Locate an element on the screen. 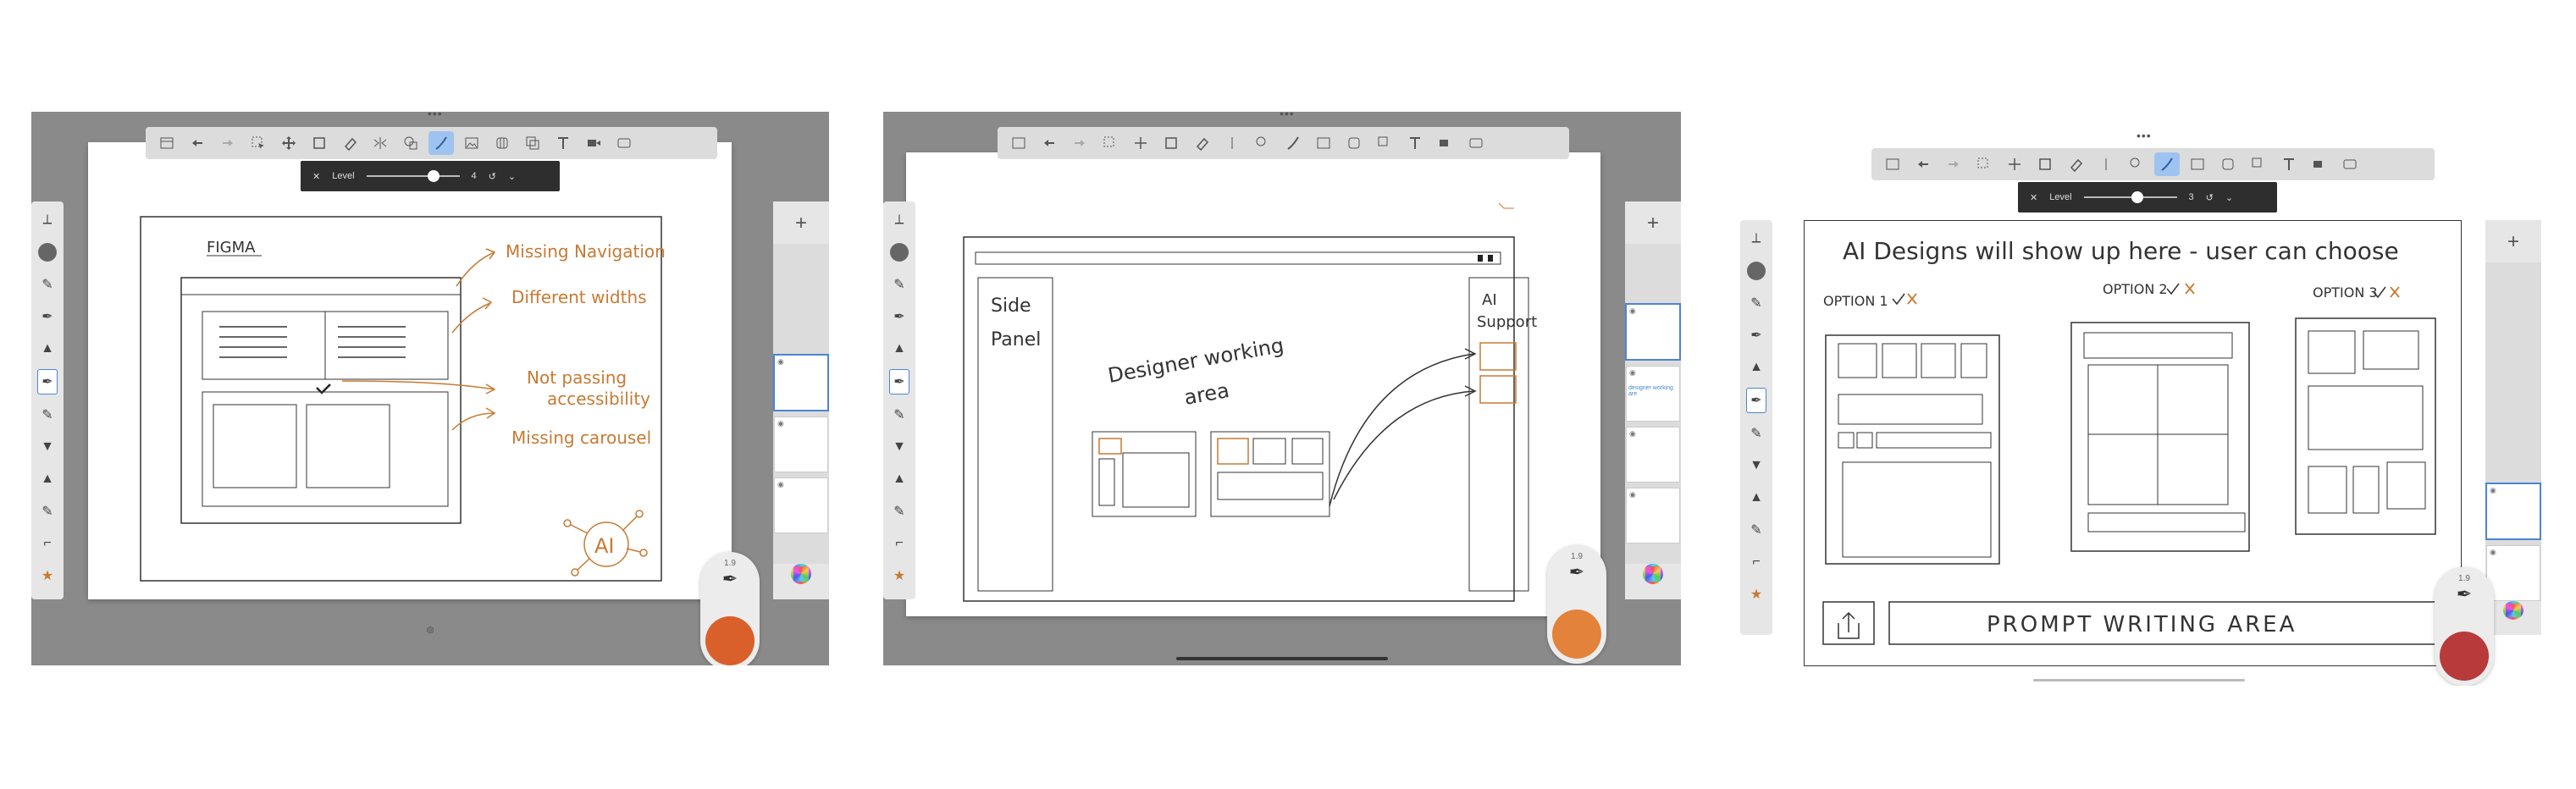 The width and height of the screenshot is (2576, 789). ruler-icon: ⟂ is located at coordinates (900, 220).